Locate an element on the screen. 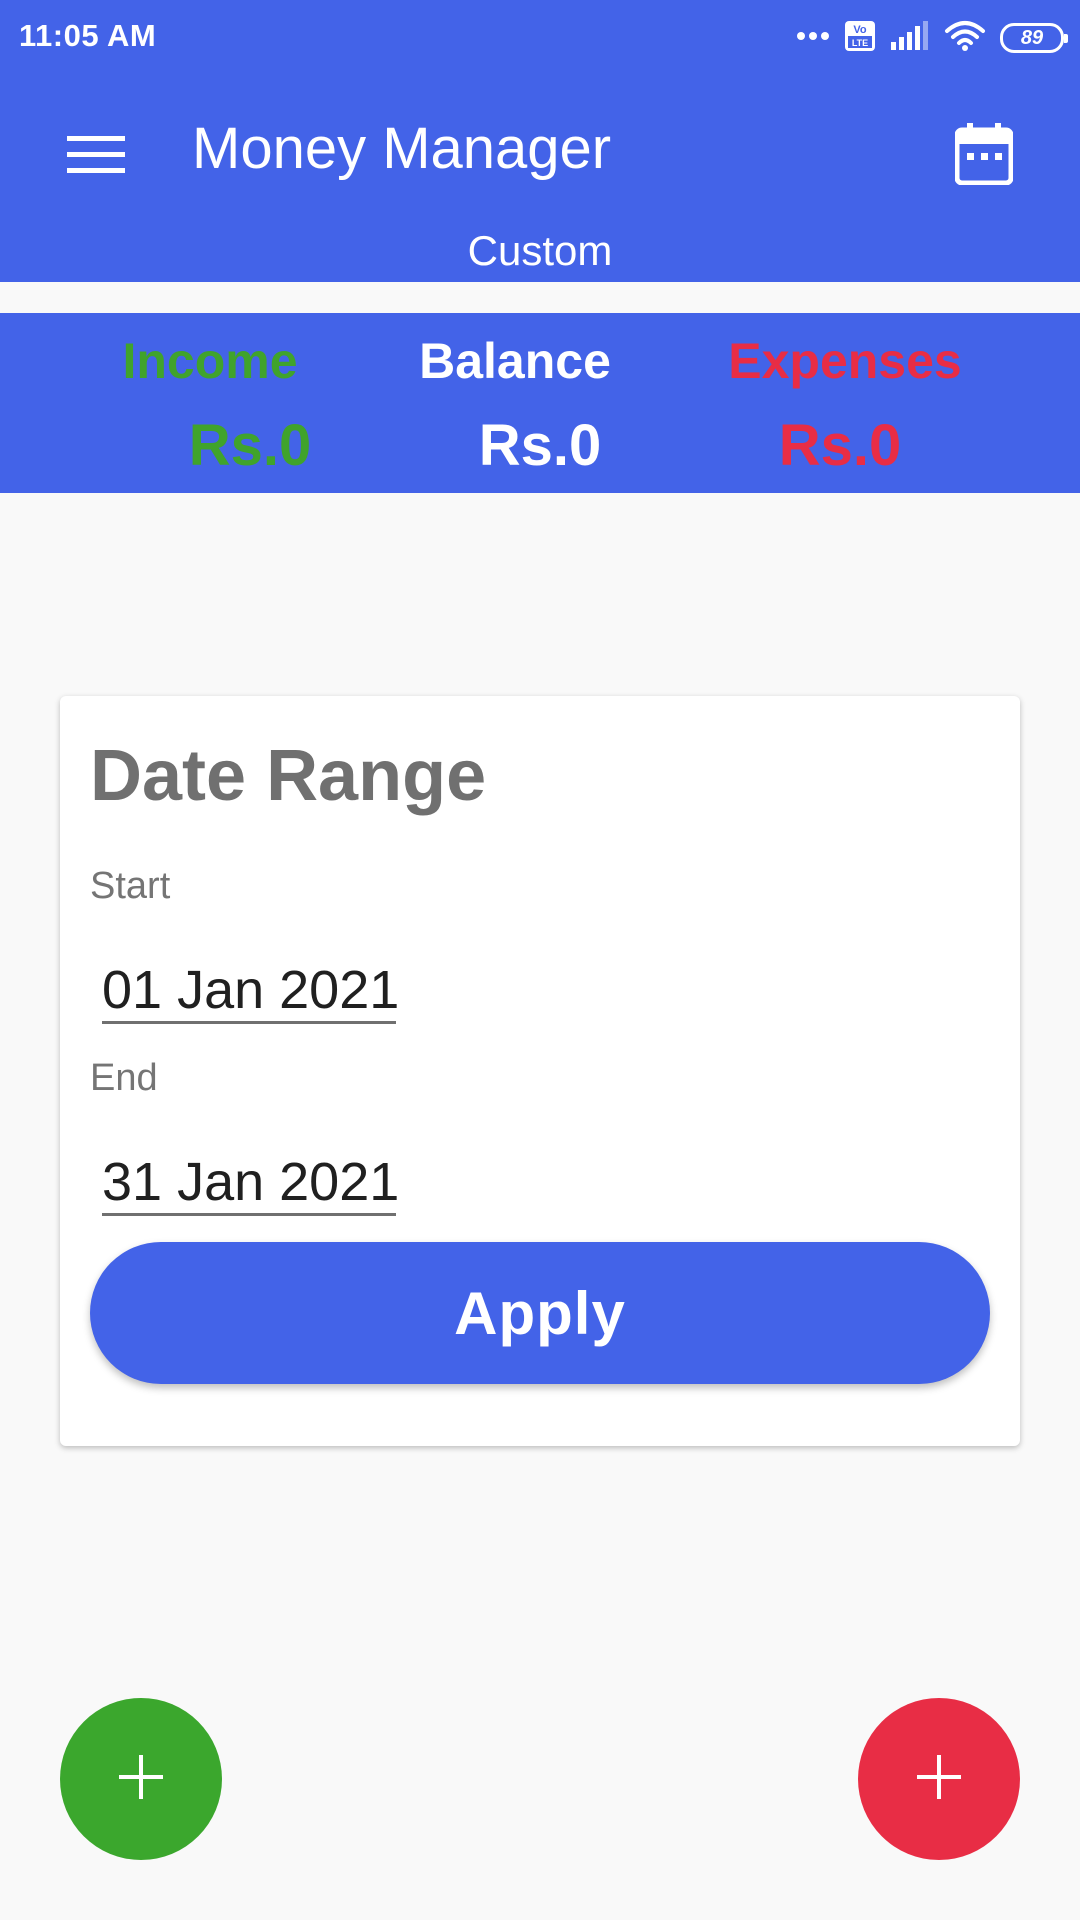 This screenshot has width=1080, height=1920. svg-text: LTE is located at coordinates (860, 43).